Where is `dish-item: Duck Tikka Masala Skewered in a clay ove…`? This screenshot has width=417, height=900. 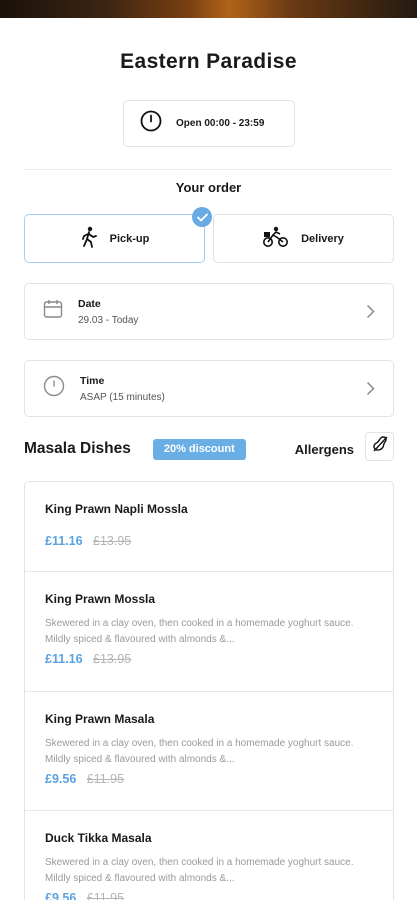
dish-item: Duck Tikka Masala Skewered in a clay ove… is located at coordinates (209, 865).